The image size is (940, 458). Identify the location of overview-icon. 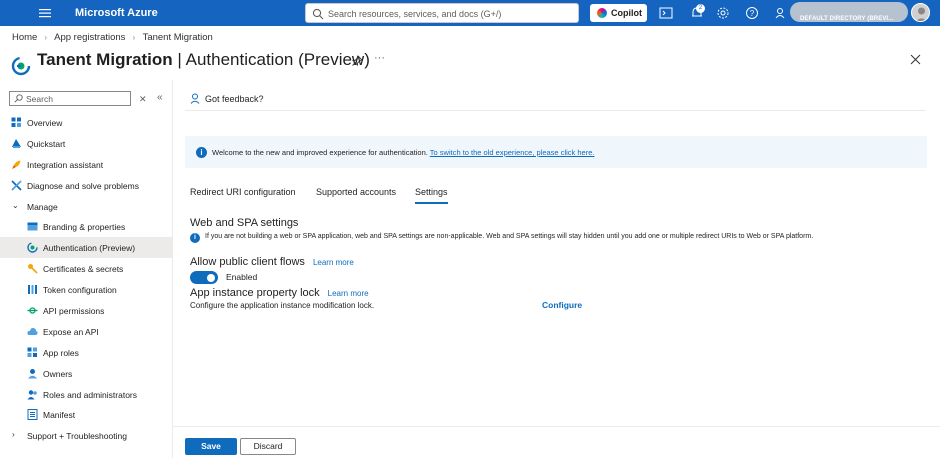
(16, 122).